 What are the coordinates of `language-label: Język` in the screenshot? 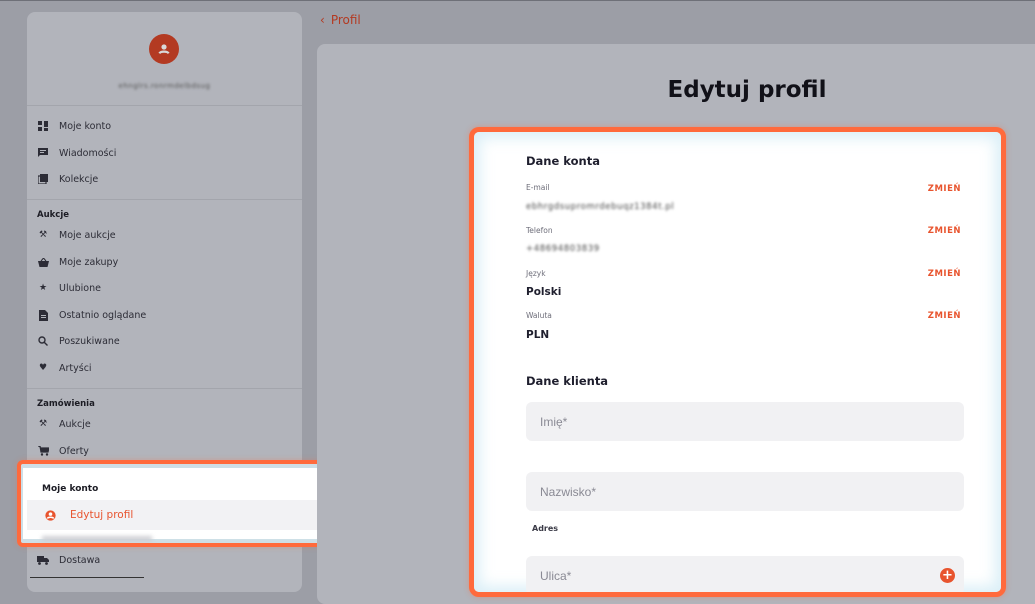 It's located at (536, 273).